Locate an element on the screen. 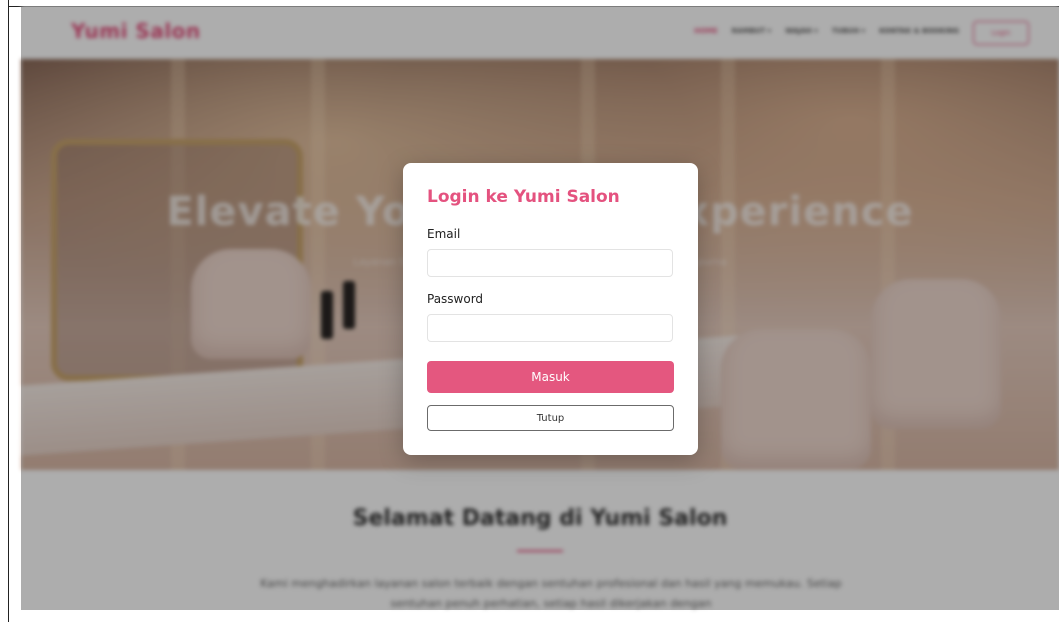 The height and width of the screenshot is (622, 1059). modal-title: Login ke Yumi Salon is located at coordinates (523, 197).